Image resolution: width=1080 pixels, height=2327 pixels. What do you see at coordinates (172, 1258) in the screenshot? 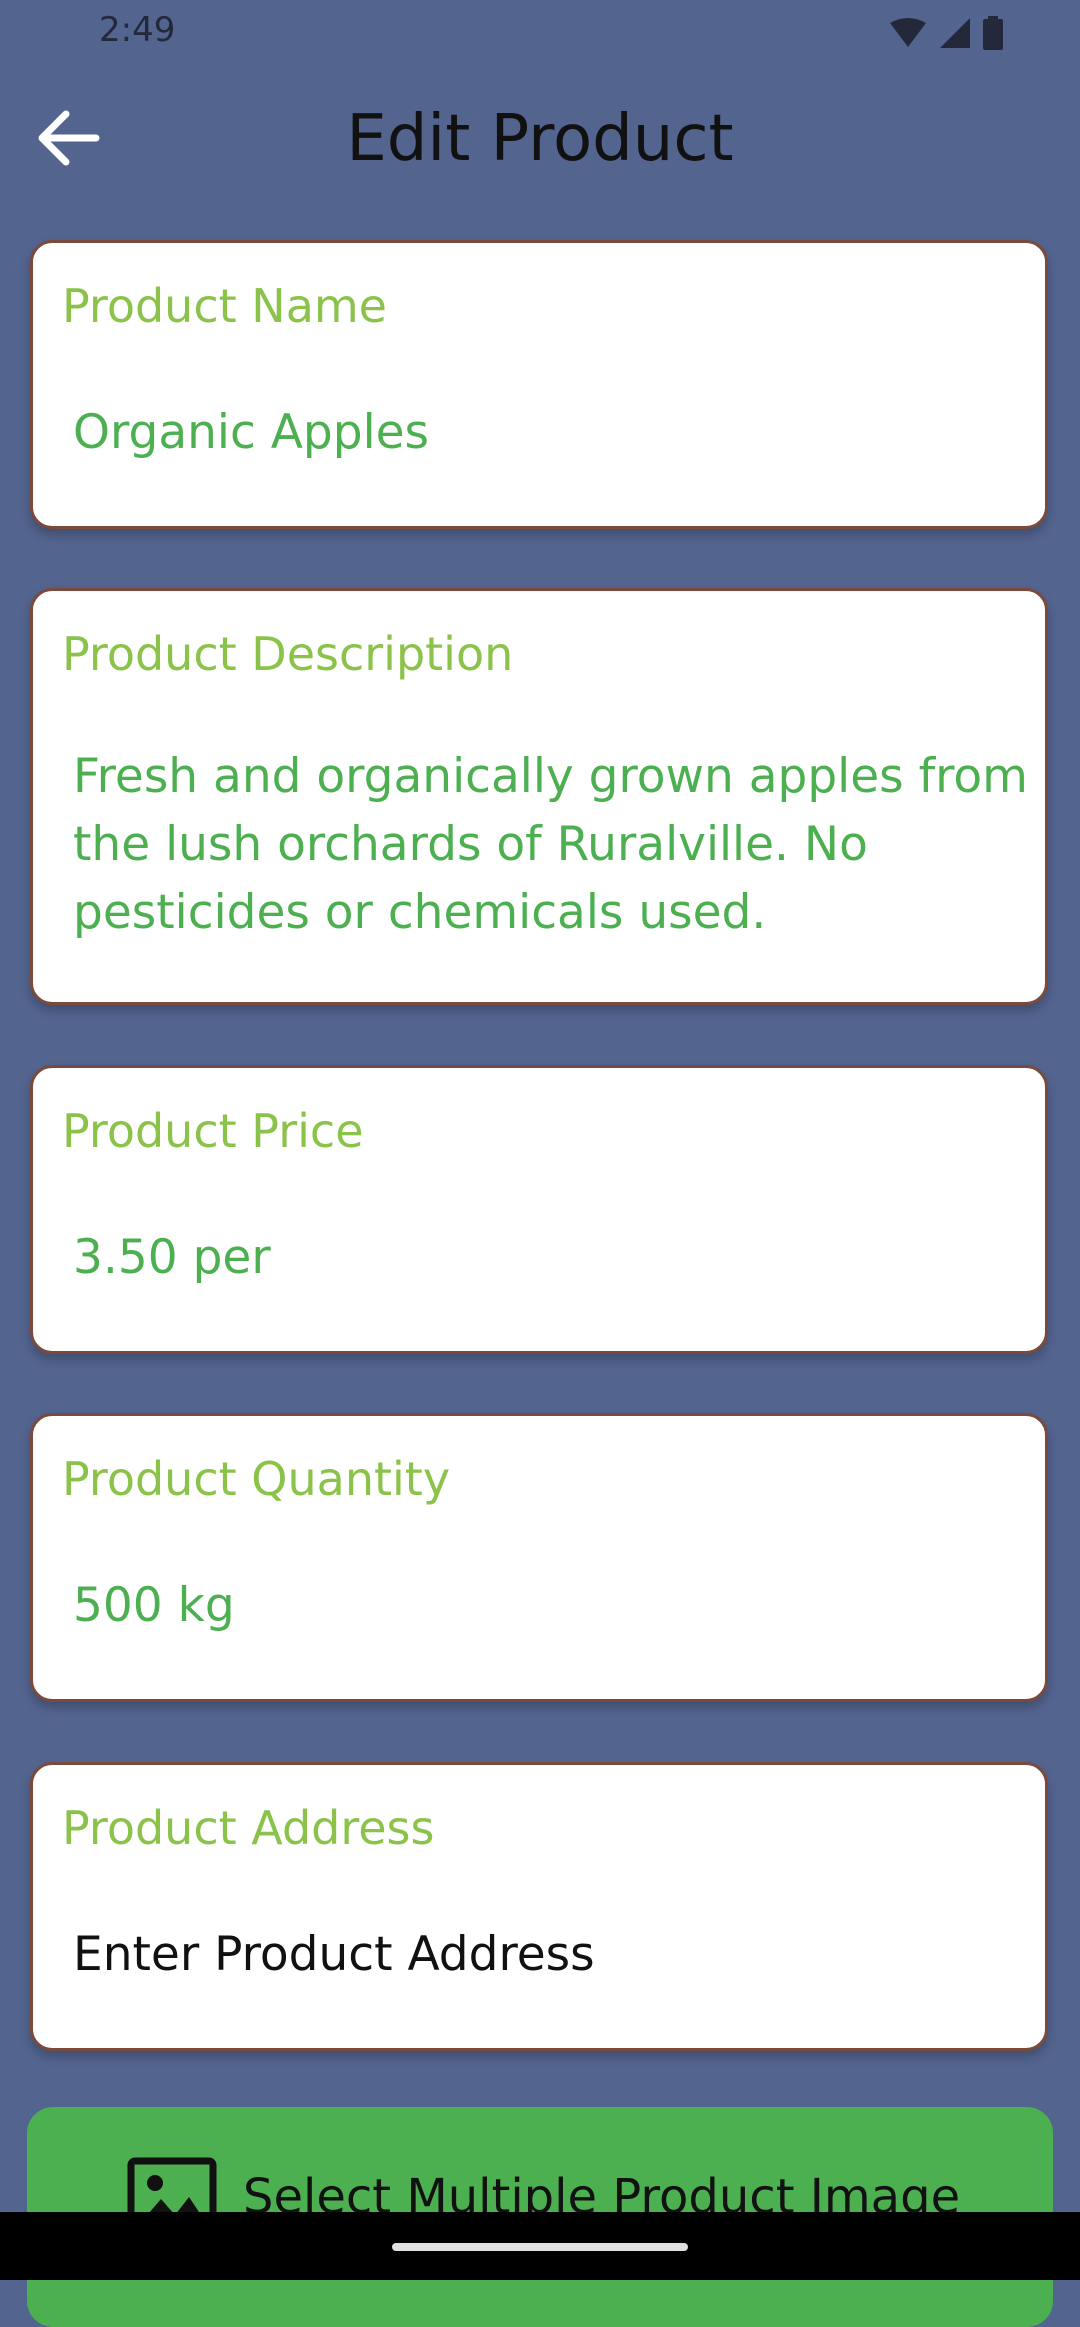
I see `product-price-input: 3.50 per` at bounding box center [172, 1258].